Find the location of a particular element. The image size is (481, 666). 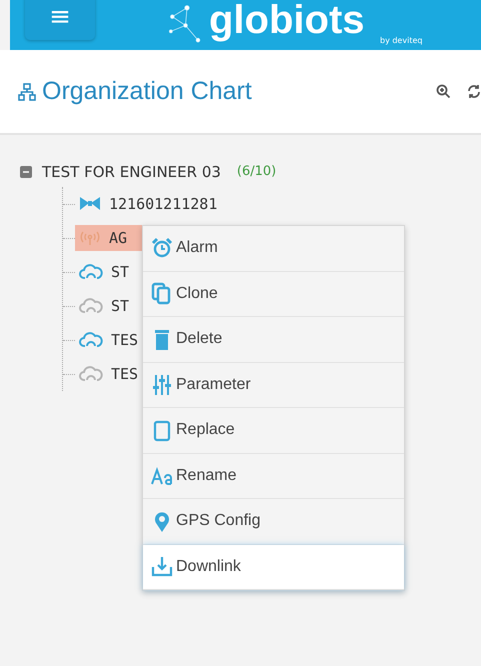

menu-label: GPS Config is located at coordinates (218, 521).